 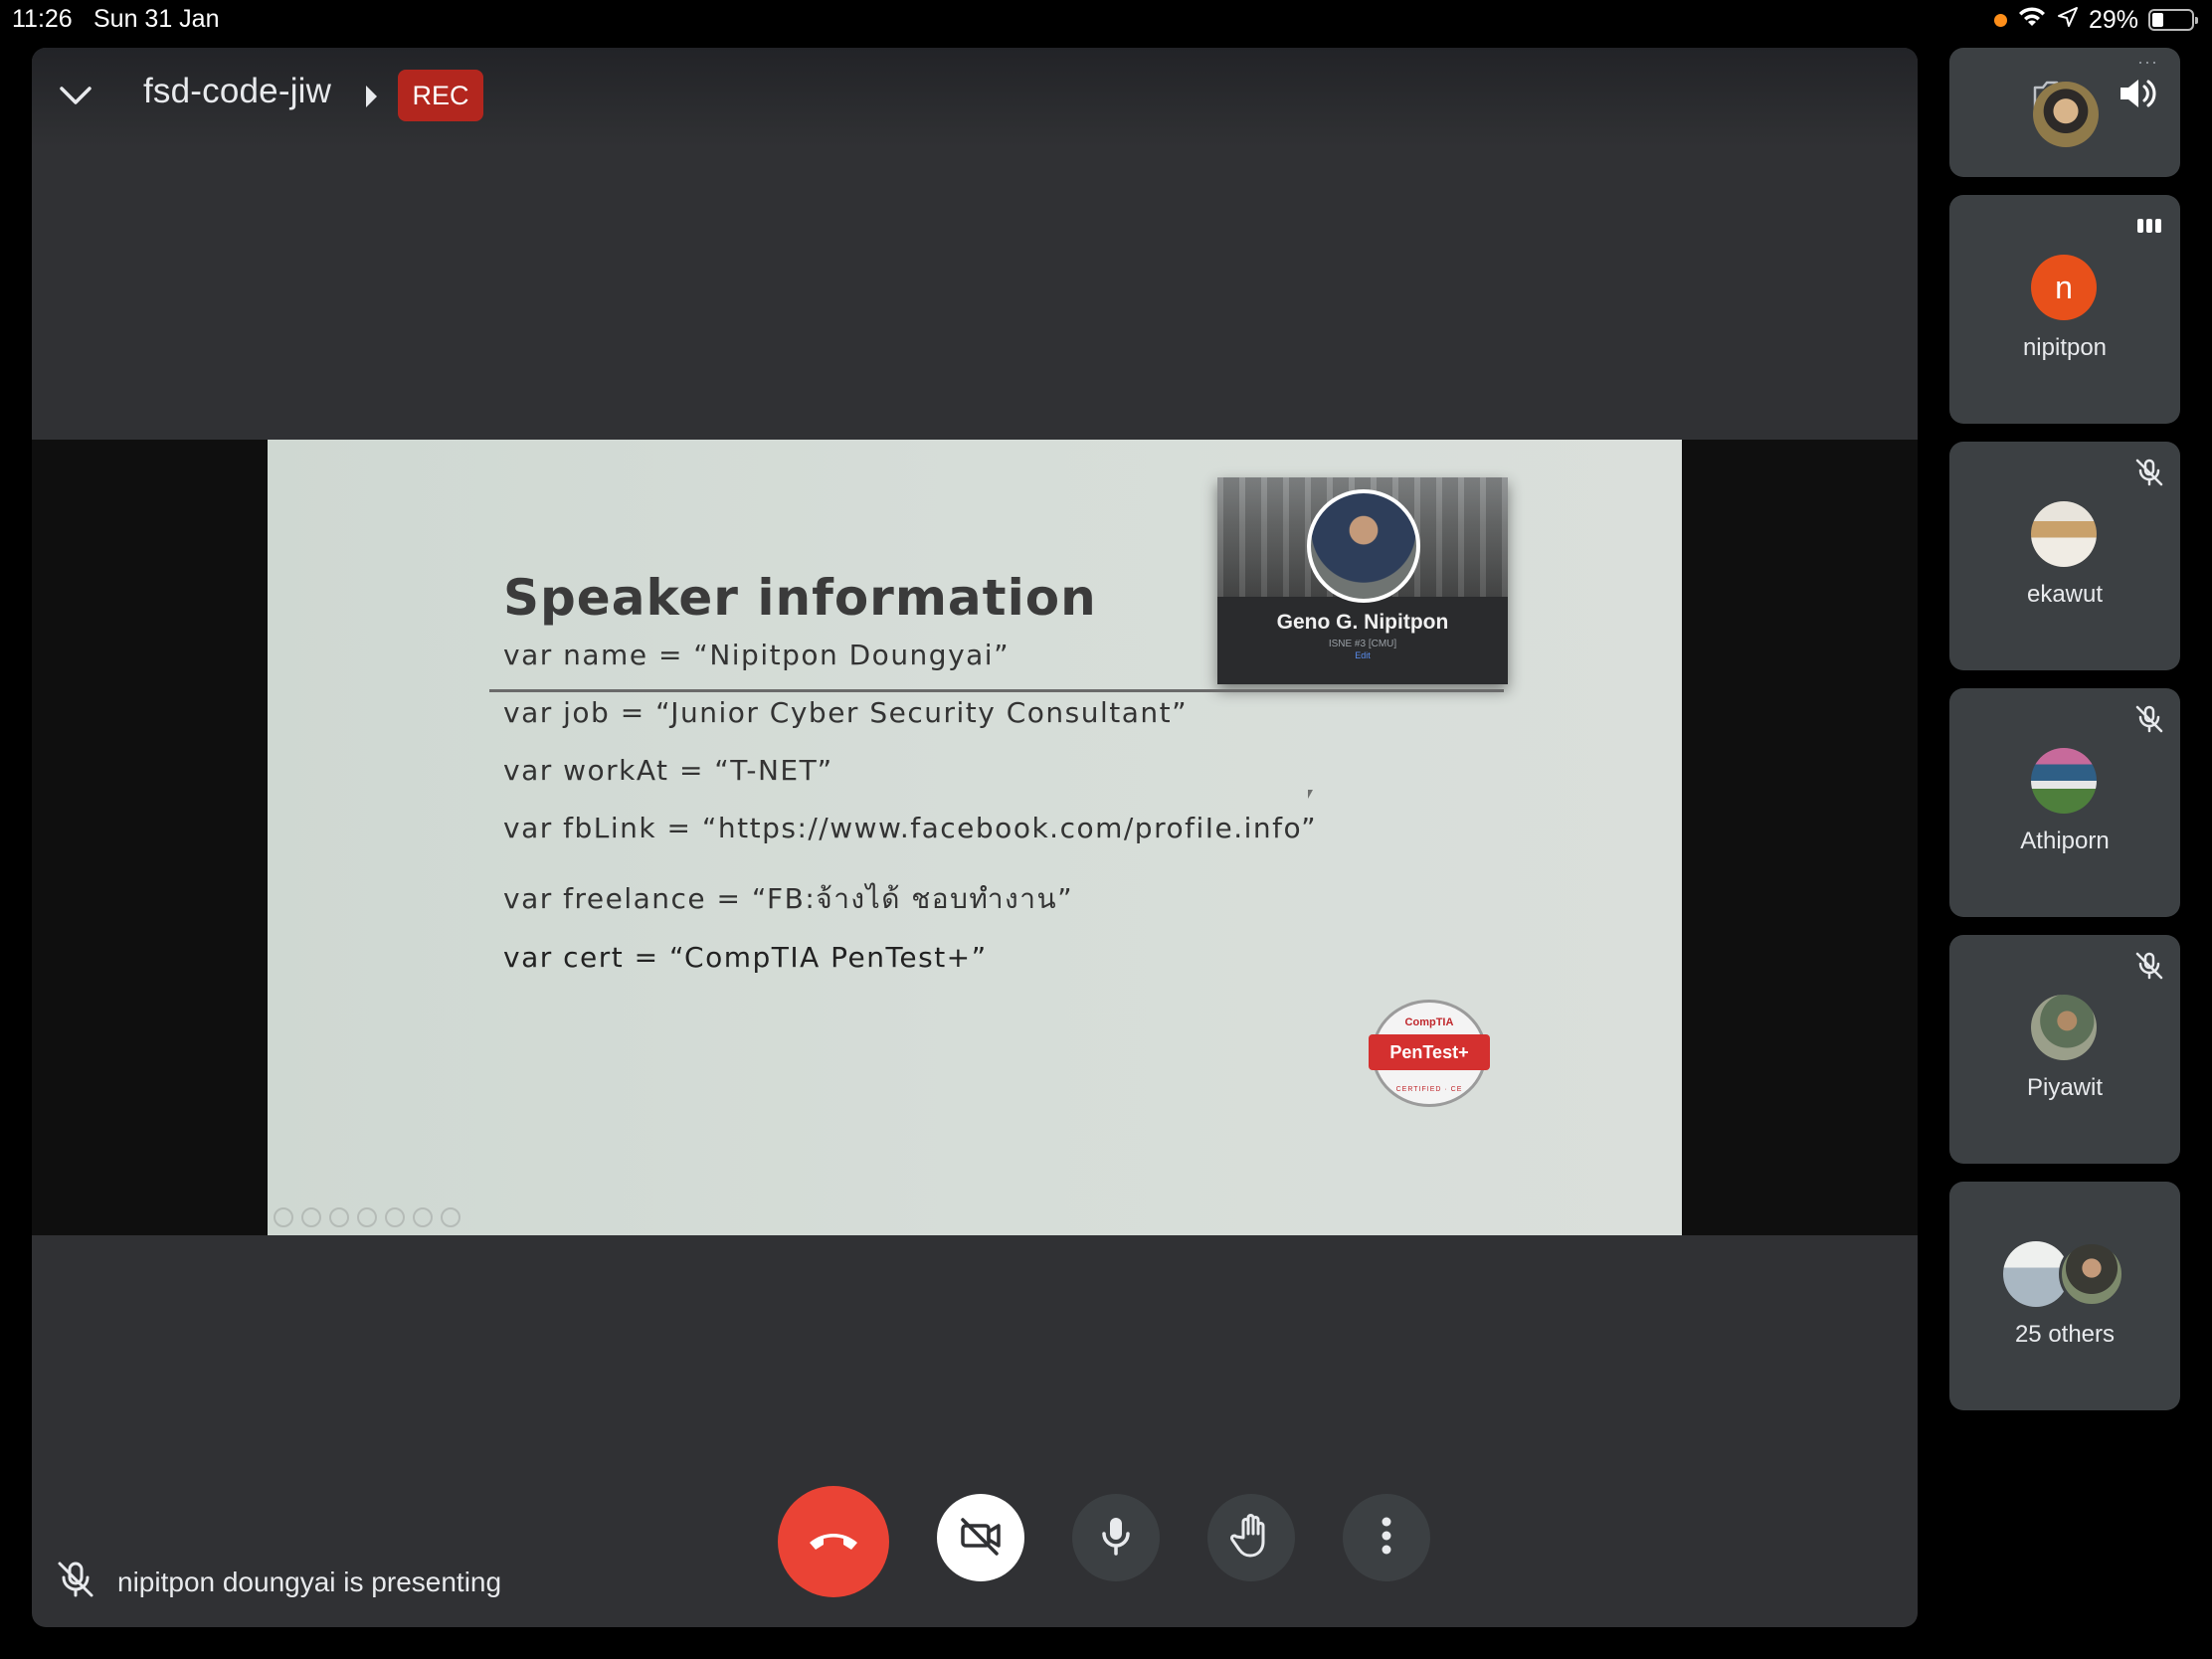 What do you see at coordinates (800, 598) in the screenshot?
I see `slide-title: Speaker information` at bounding box center [800, 598].